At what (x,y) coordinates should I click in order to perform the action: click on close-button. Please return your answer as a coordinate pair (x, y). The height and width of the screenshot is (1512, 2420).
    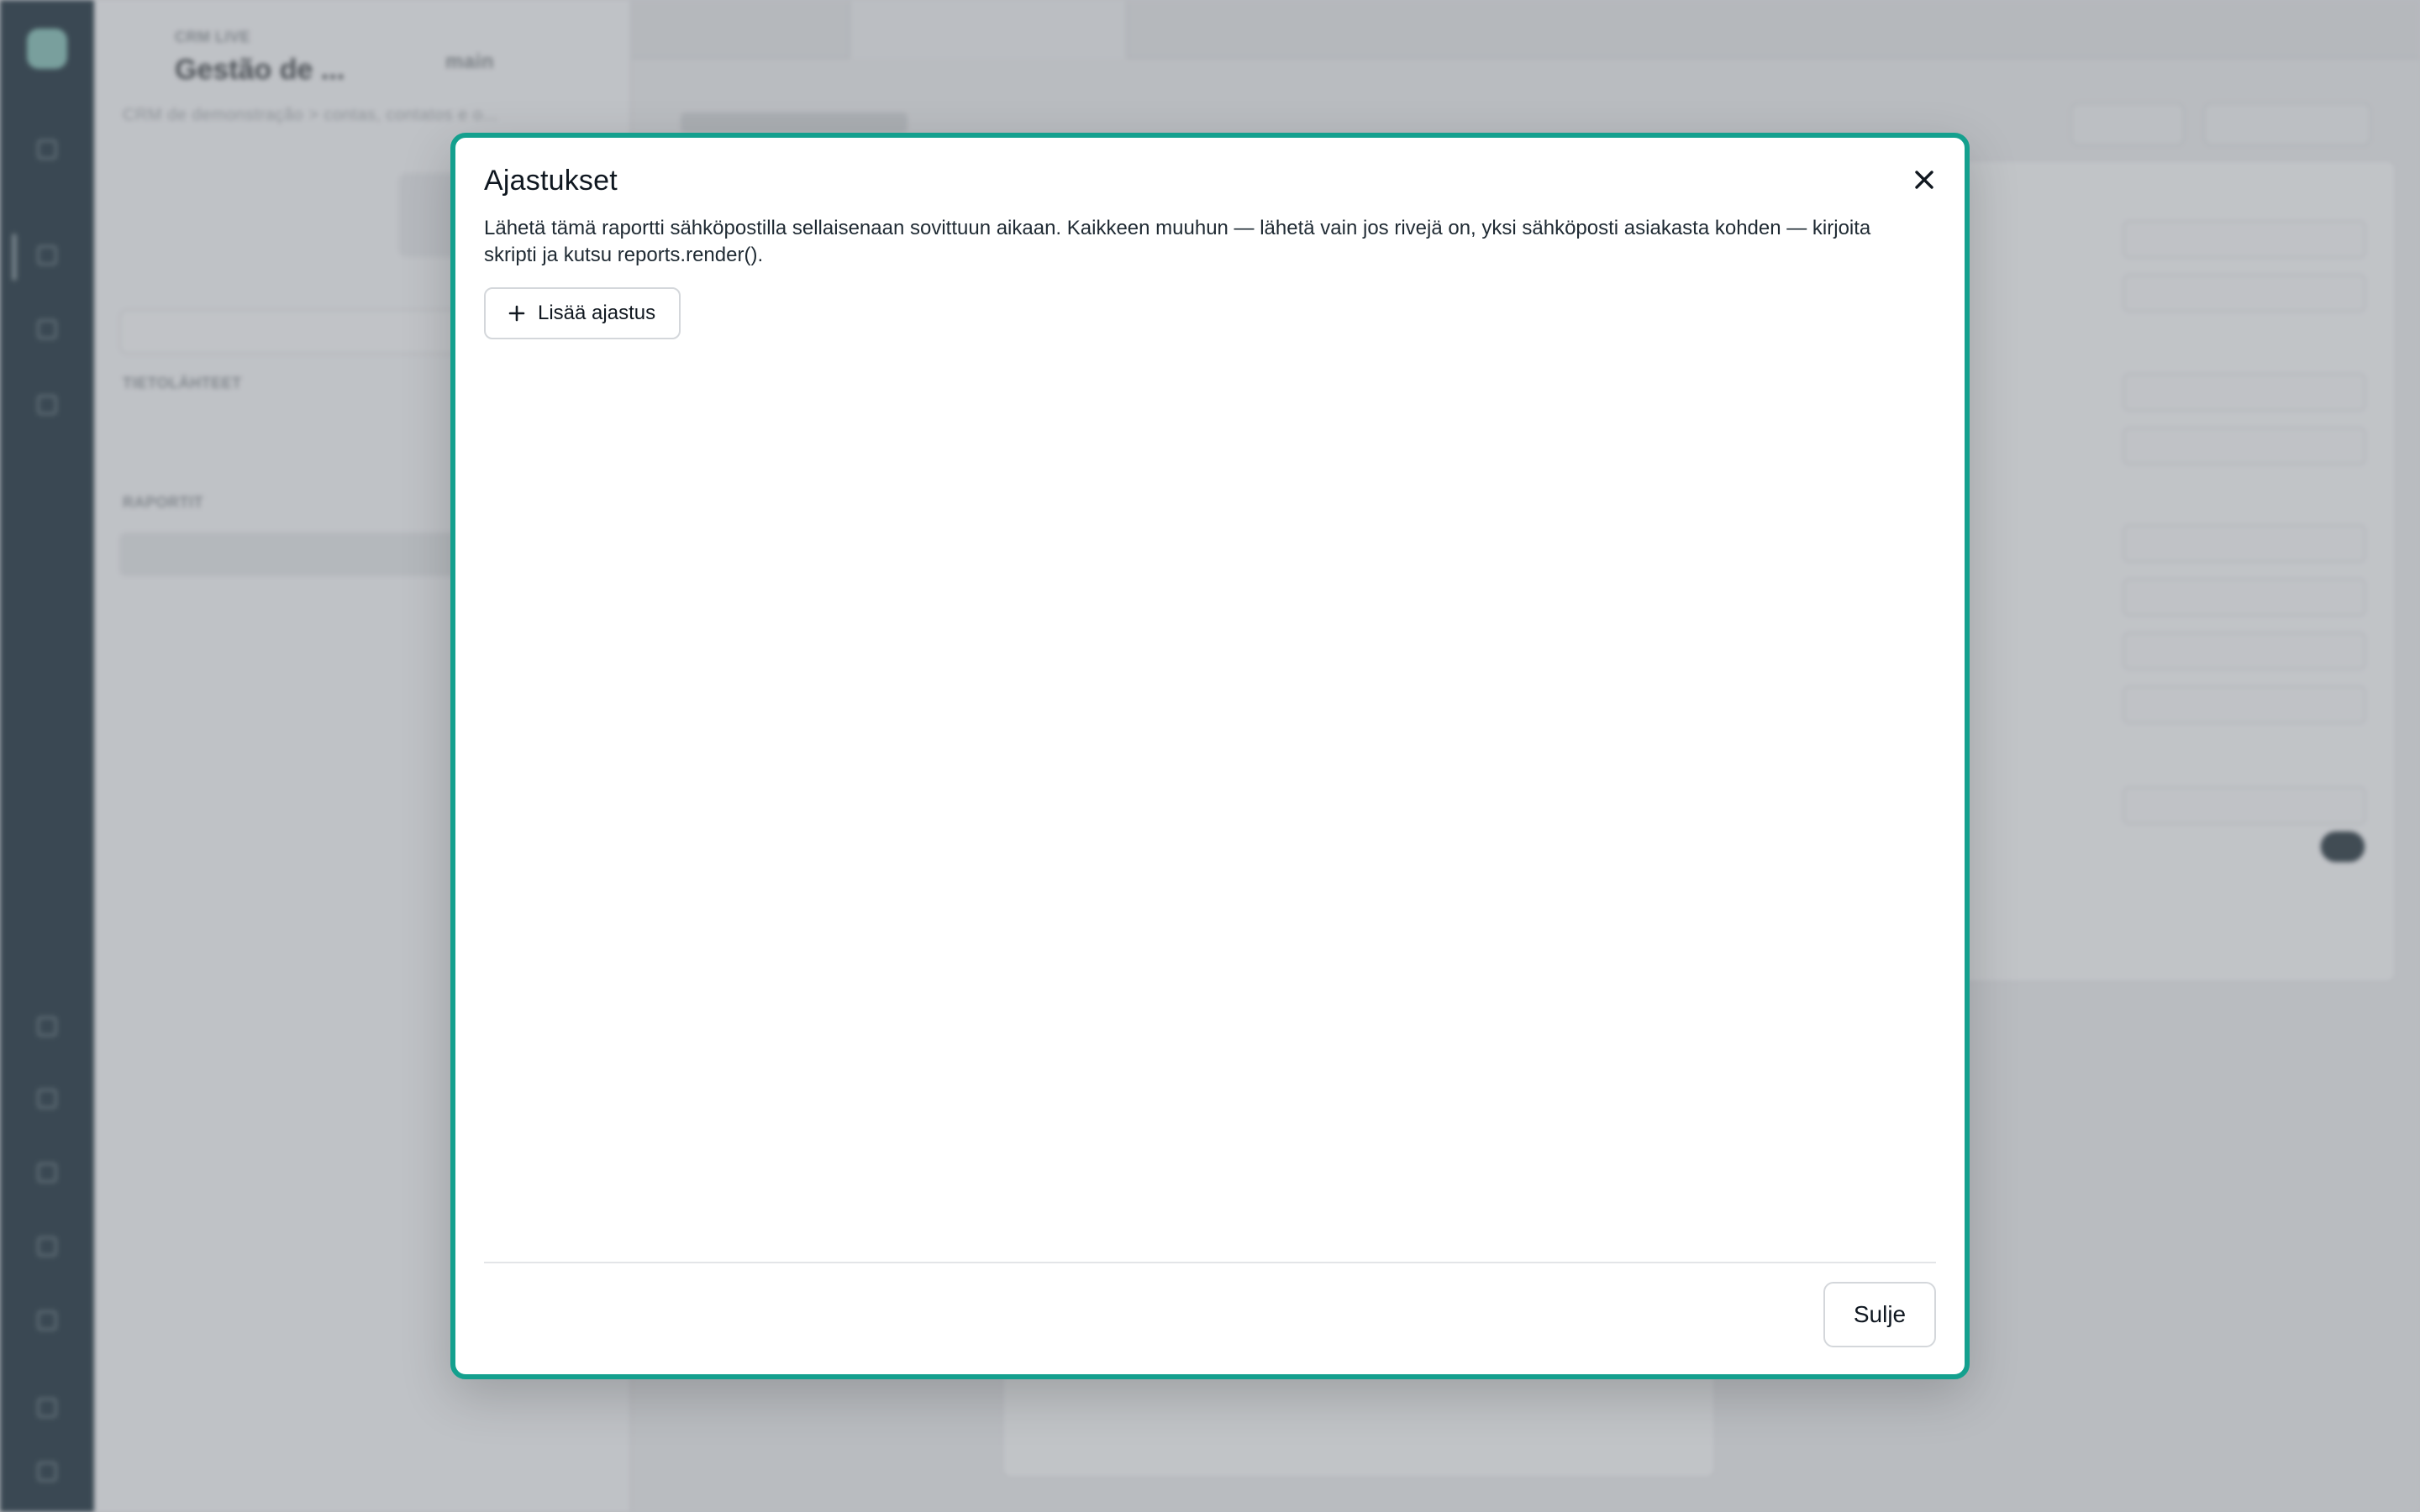
    Looking at the image, I should click on (1924, 180).